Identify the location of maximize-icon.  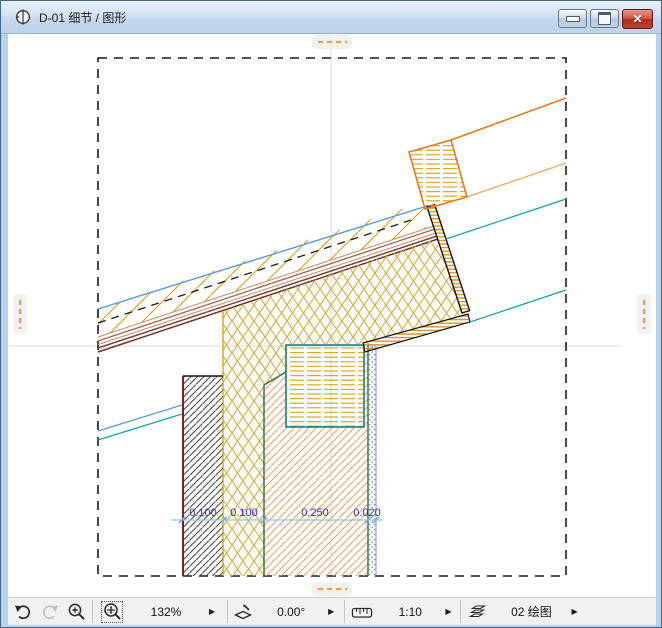
(604, 18).